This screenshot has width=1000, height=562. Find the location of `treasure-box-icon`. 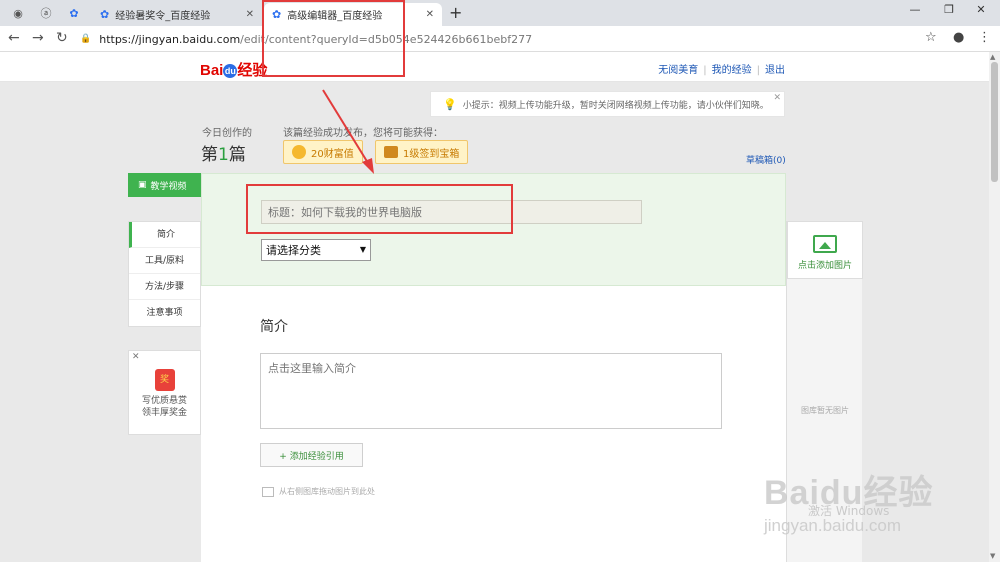

treasure-box-icon is located at coordinates (391, 152).